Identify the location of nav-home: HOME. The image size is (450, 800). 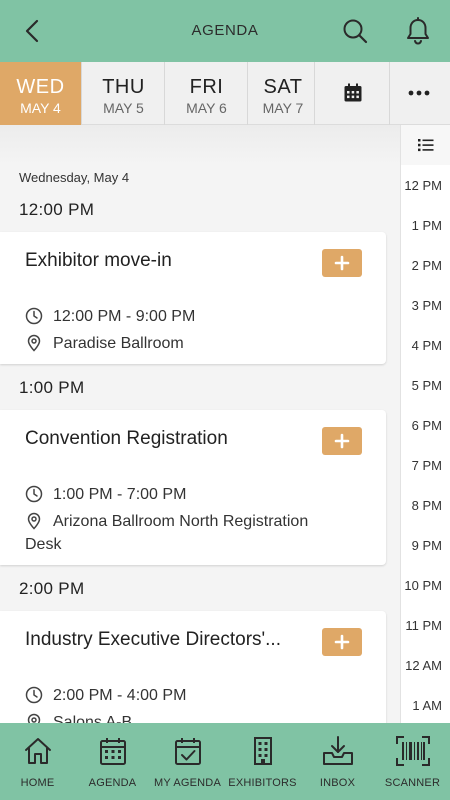
(37, 761).